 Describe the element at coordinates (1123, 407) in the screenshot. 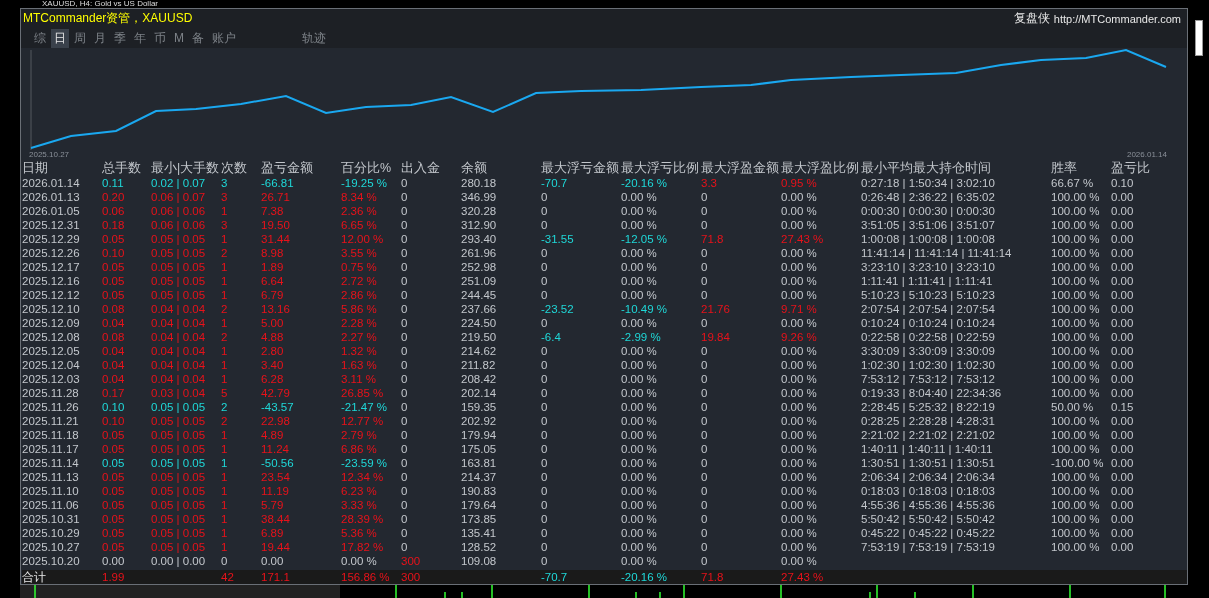

I see `table-cell-text: 0.15` at that location.